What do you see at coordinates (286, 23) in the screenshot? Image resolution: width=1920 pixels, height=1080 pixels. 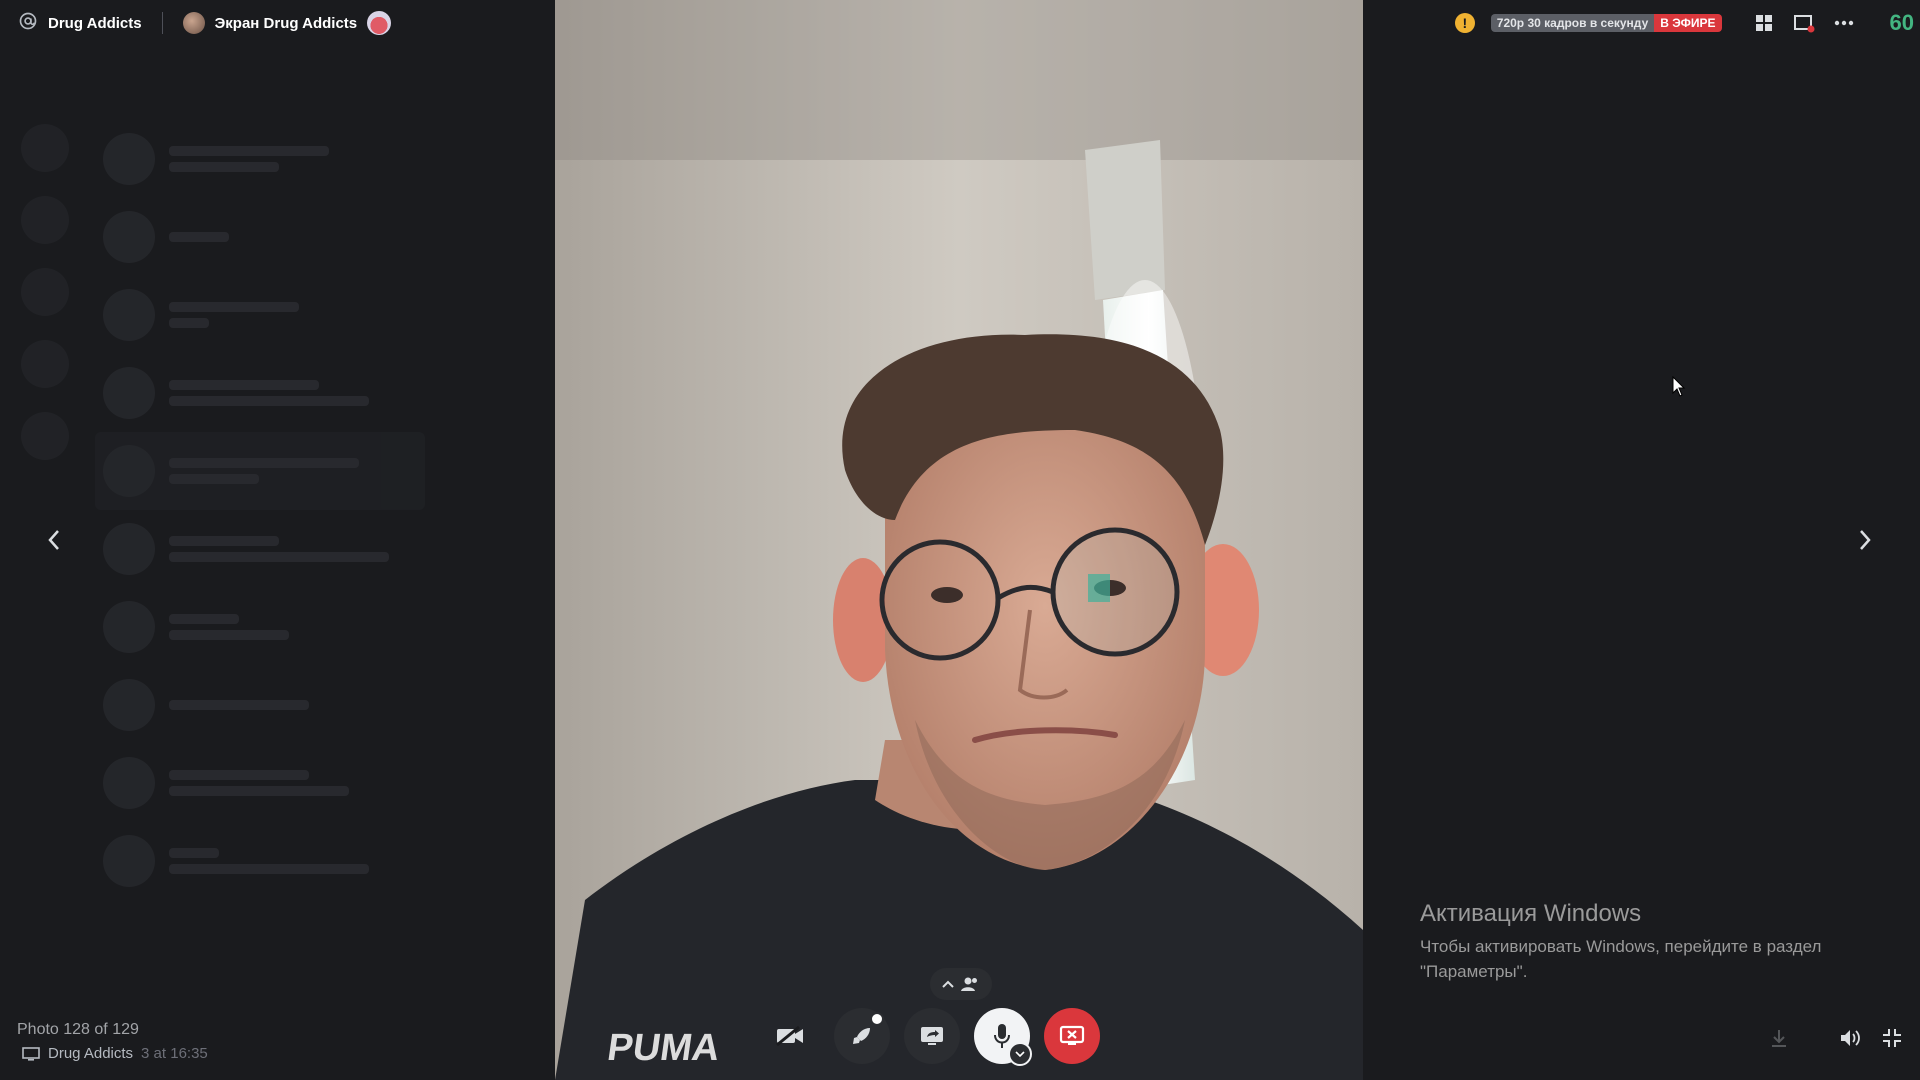 I see `stream-title: Экран Drug Addicts` at bounding box center [286, 23].